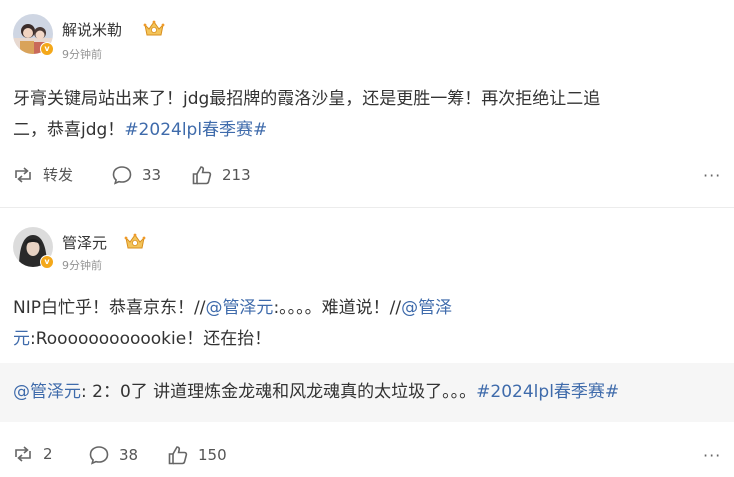 The height and width of the screenshot is (477, 734). What do you see at coordinates (42, 174) in the screenshot?
I see `repost-button: 转发` at bounding box center [42, 174].